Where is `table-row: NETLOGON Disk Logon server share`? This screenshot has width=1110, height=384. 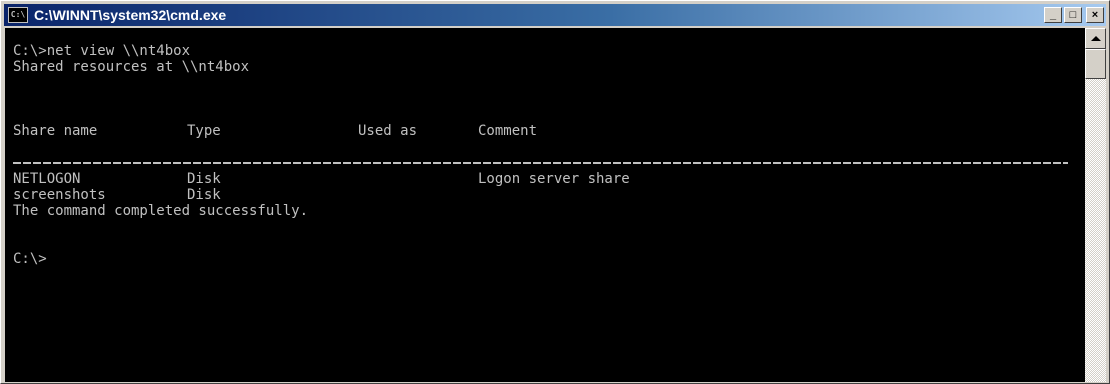 table-row: NETLOGON Disk Logon server share is located at coordinates (549, 179).